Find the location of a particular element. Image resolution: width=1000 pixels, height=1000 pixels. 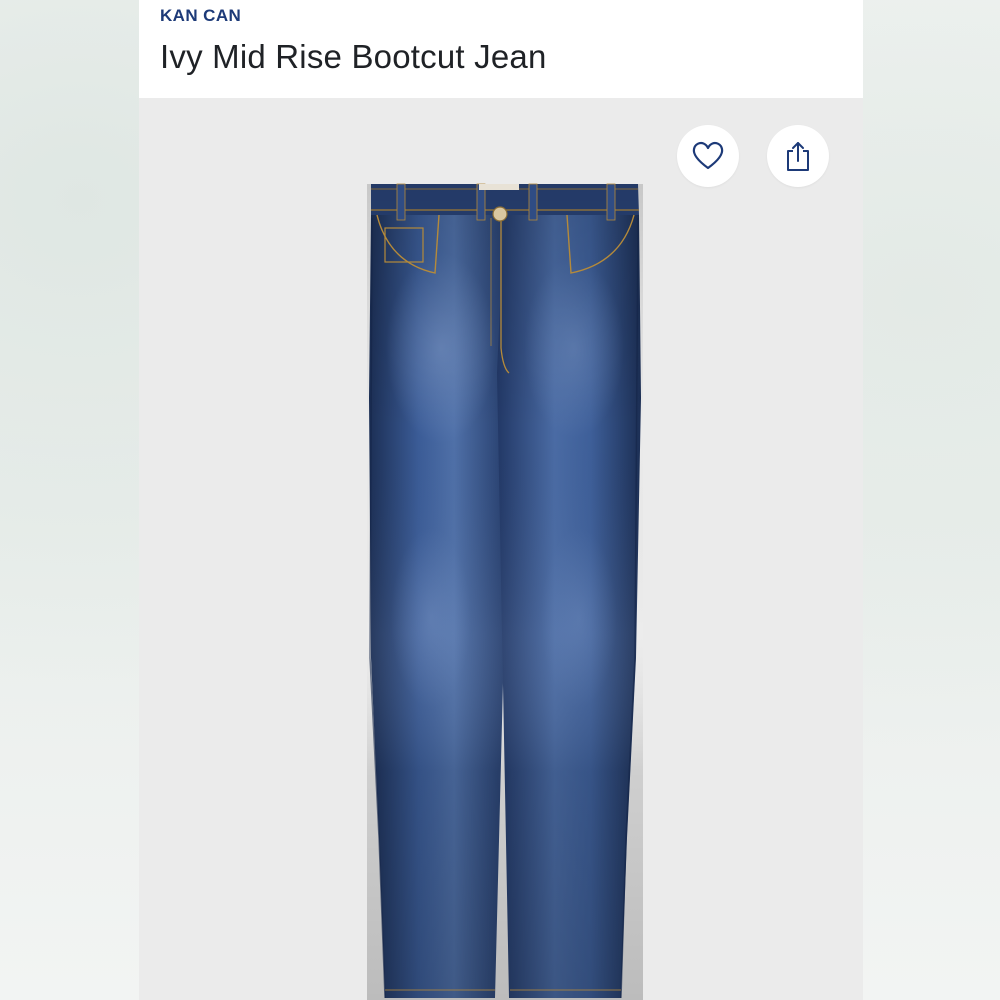

brand-name: KAN CAN is located at coordinates (200, 16).